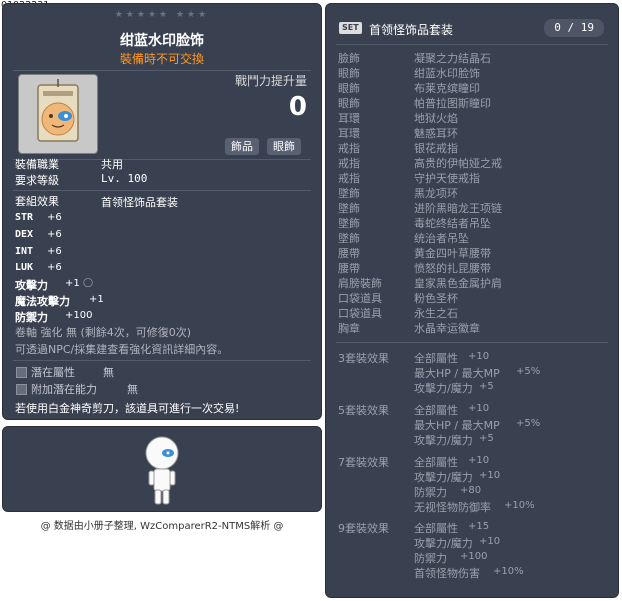 Image resolution: width=622 pixels, height=601 pixels. Describe the element at coordinates (452, 103) in the screenshot. I see `set-item-name: 帕普拉图斯瞳印` at that location.